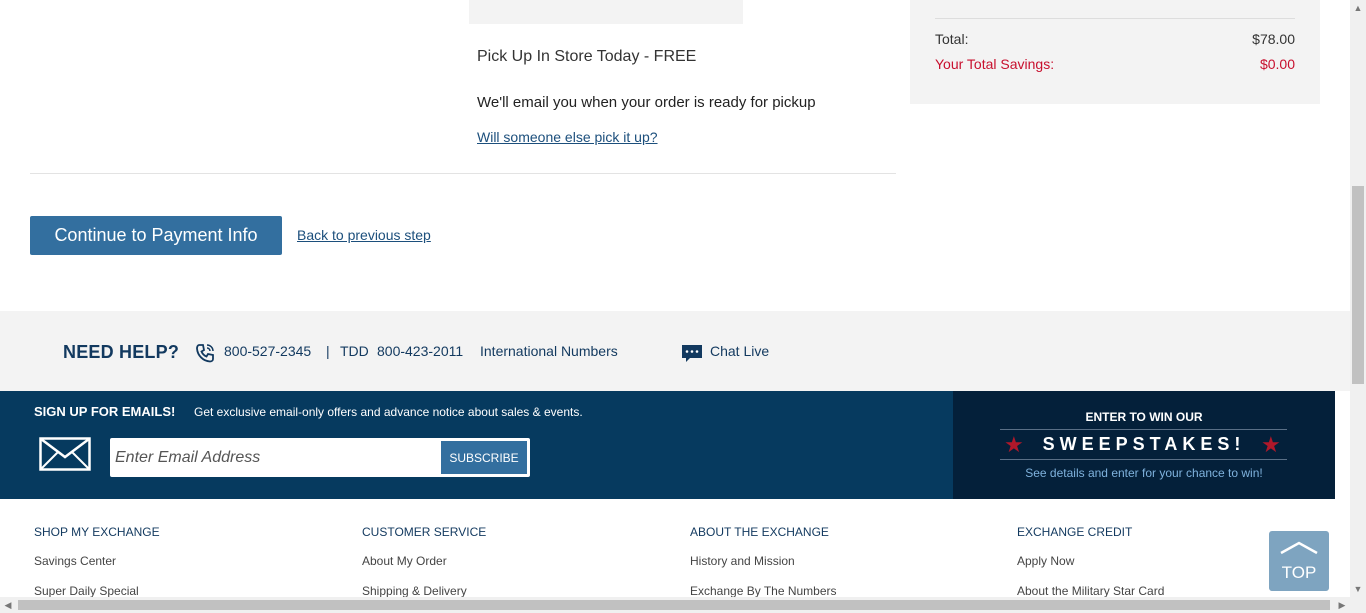  I want to click on signup-title: SIGN UP FOR EMAILS!, so click(105, 411).